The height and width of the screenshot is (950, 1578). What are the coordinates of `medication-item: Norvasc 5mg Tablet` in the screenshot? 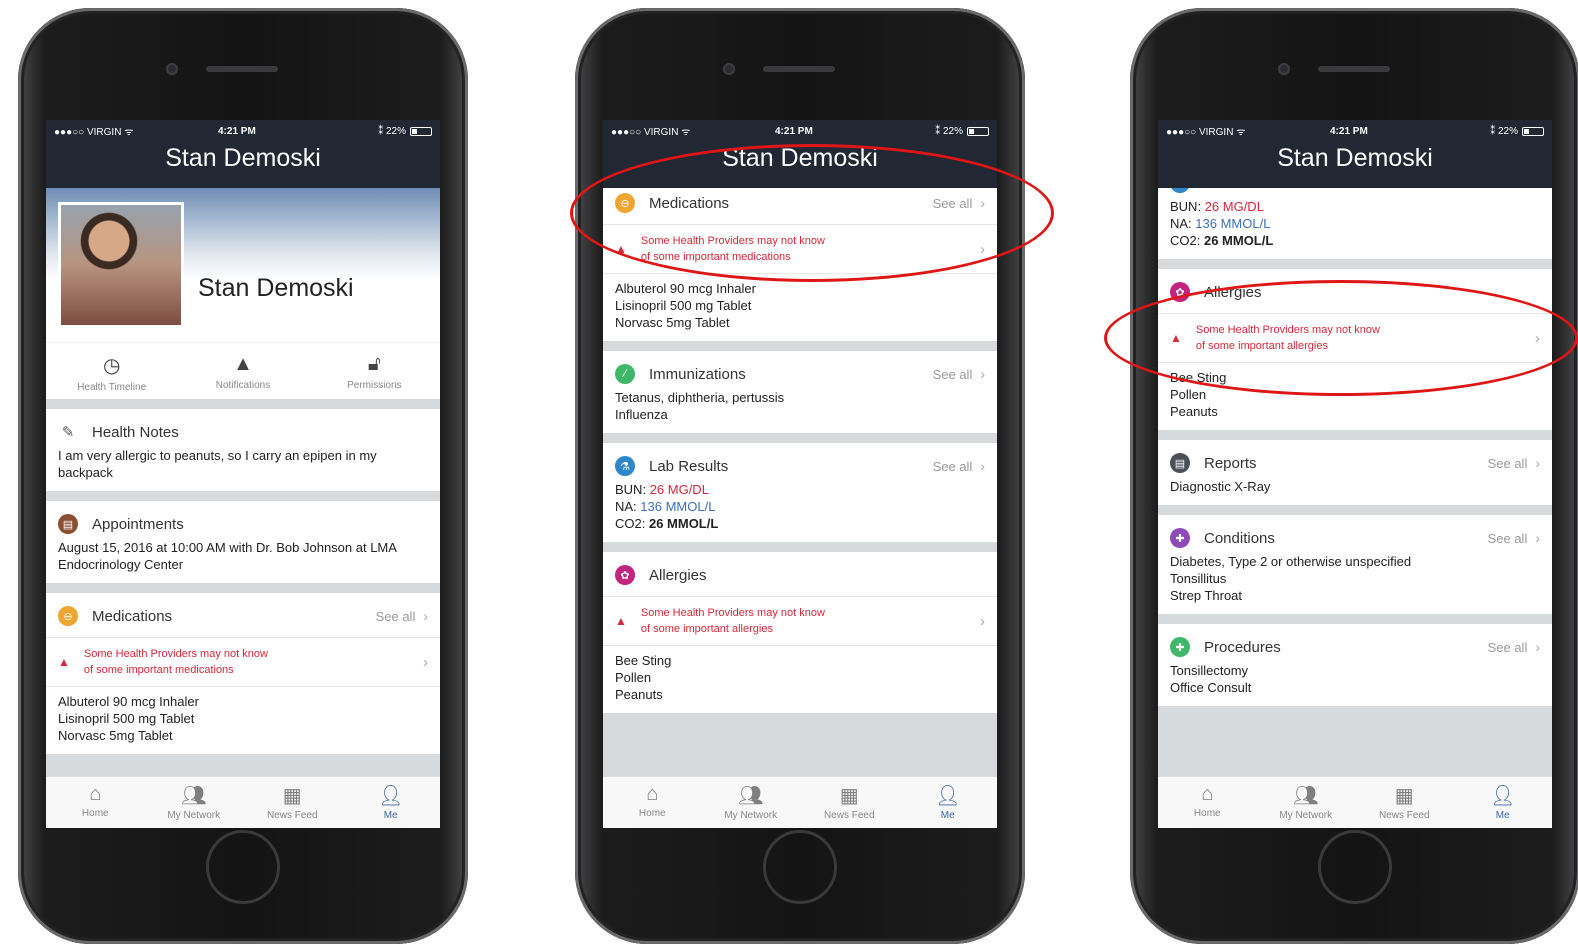 It's located at (672, 322).